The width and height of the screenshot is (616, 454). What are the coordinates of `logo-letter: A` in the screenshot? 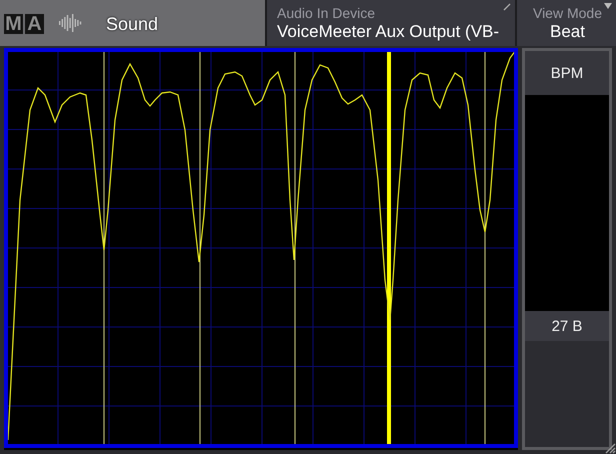 It's located at (34, 24).